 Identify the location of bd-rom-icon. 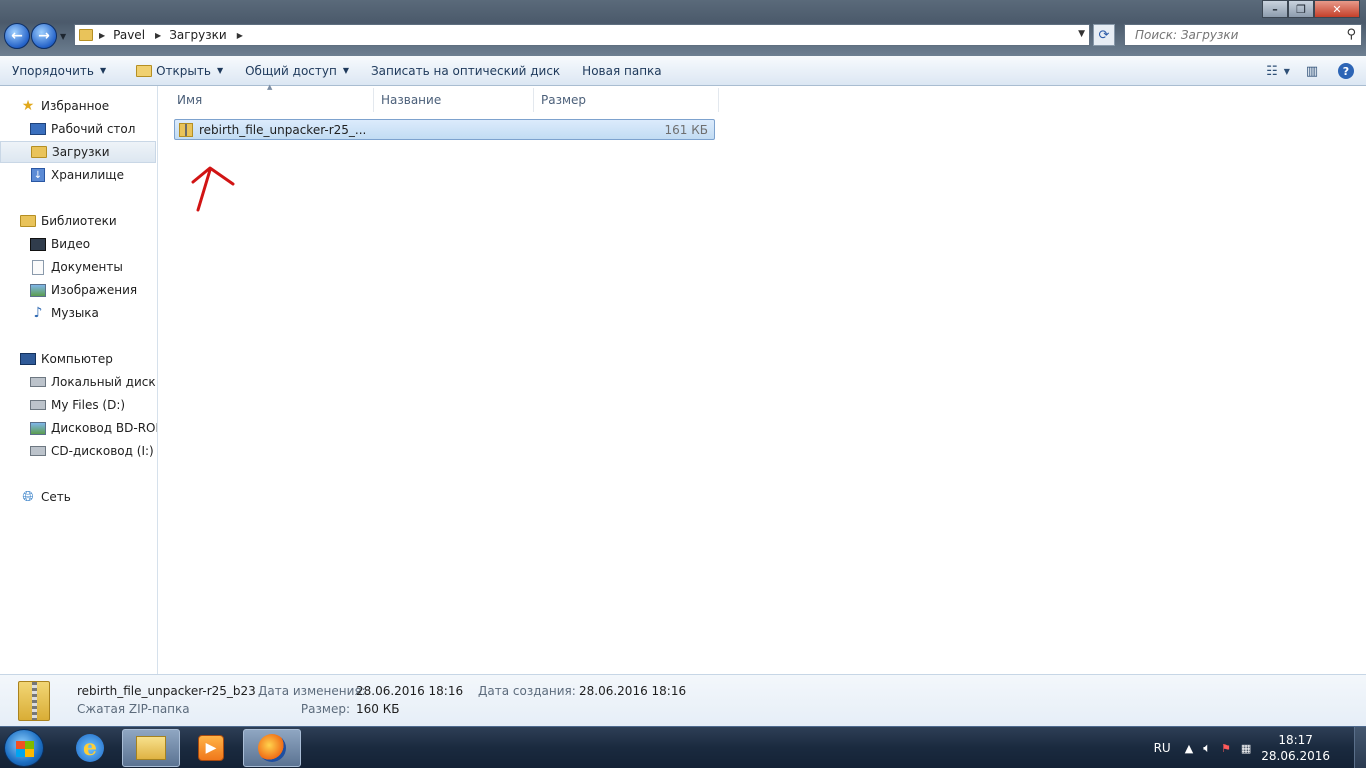
(38, 428).